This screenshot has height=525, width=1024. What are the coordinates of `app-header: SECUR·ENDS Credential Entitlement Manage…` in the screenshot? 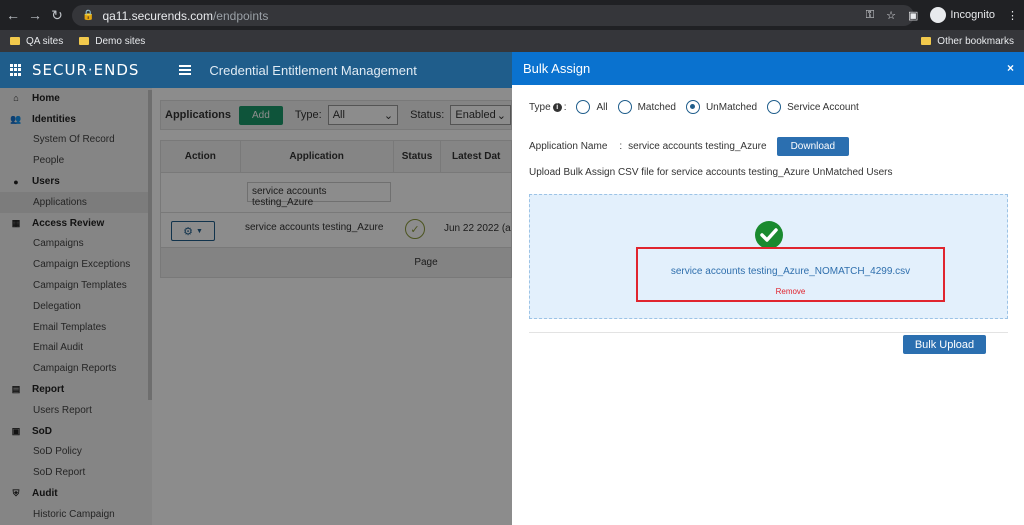 It's located at (256, 70).